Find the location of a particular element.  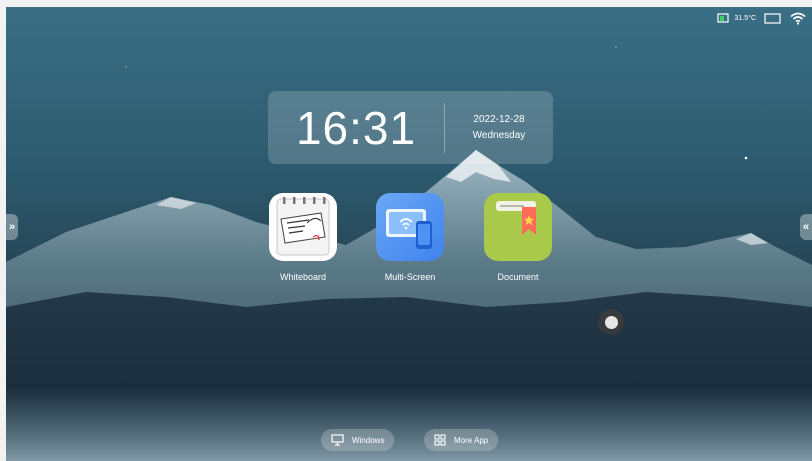

cpu-temperature-icon is located at coordinates (722, 17).